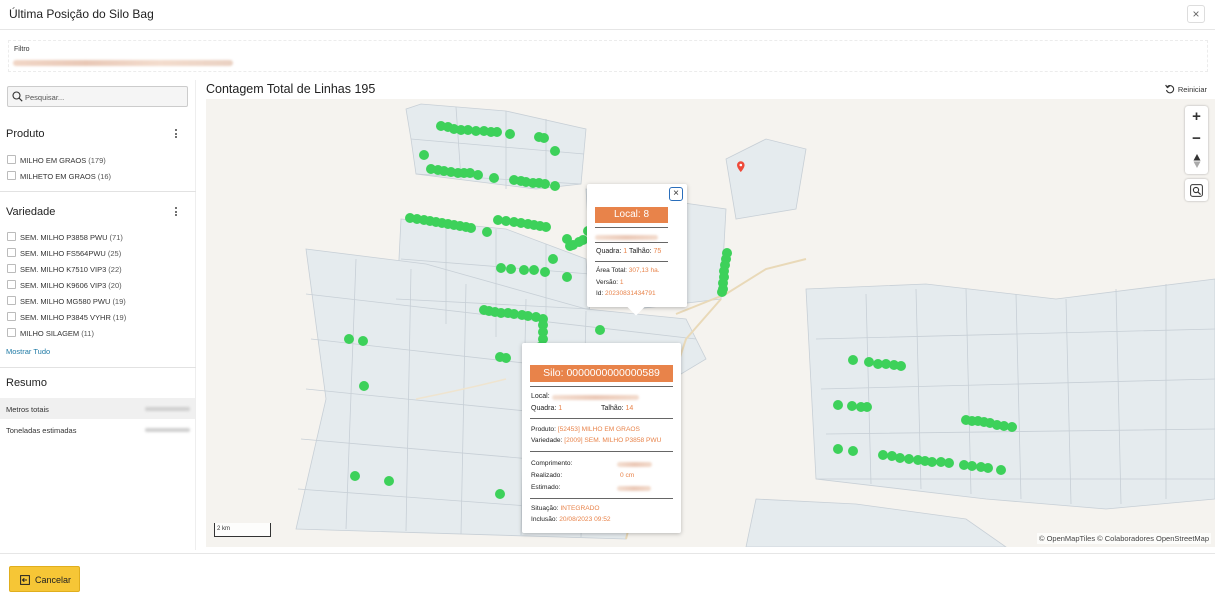 Image resolution: width=1215 pixels, height=600 pixels. I want to click on locate-button, so click(1196, 190).